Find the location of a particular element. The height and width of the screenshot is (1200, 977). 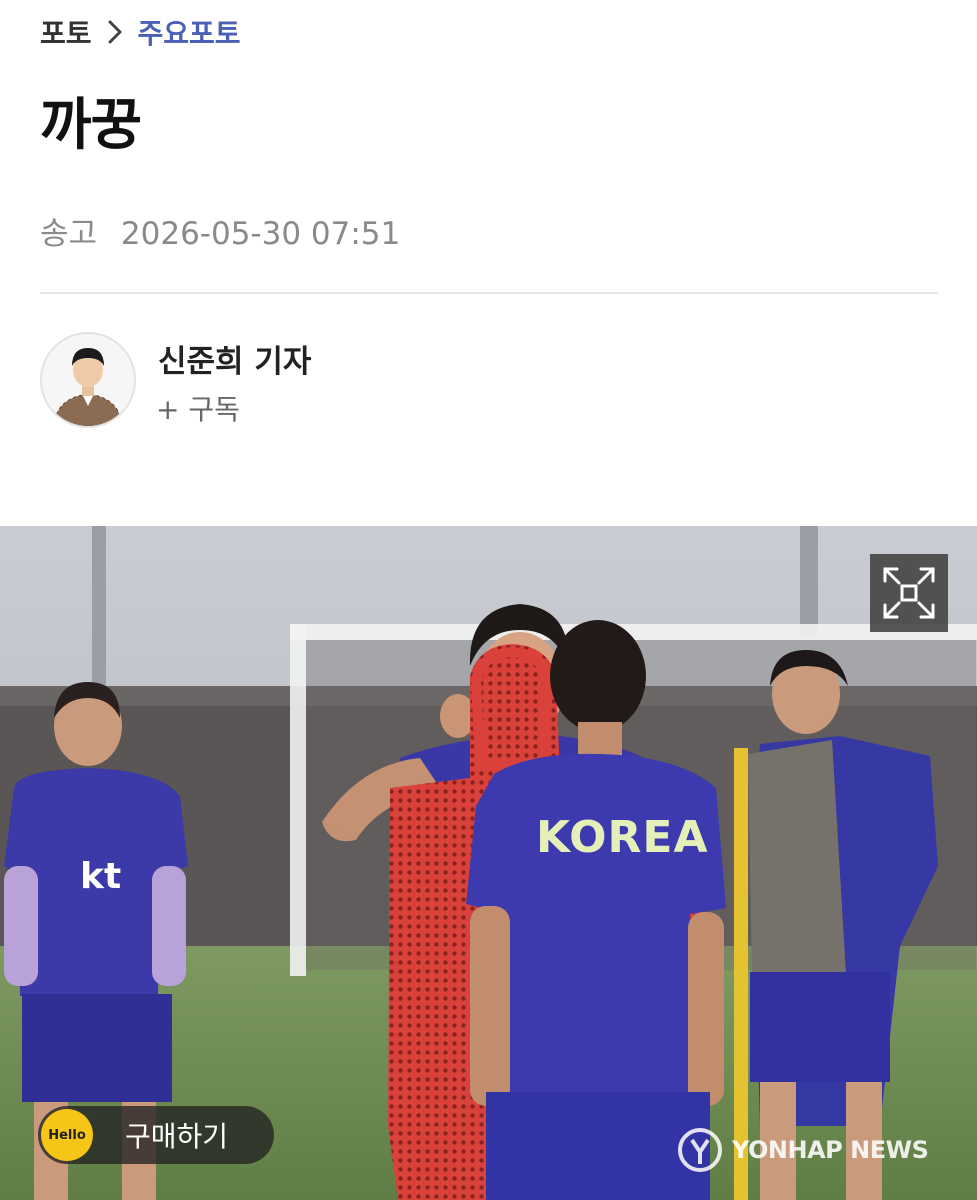

breadcrumb: 포토 주요포토 is located at coordinates (140, 32).